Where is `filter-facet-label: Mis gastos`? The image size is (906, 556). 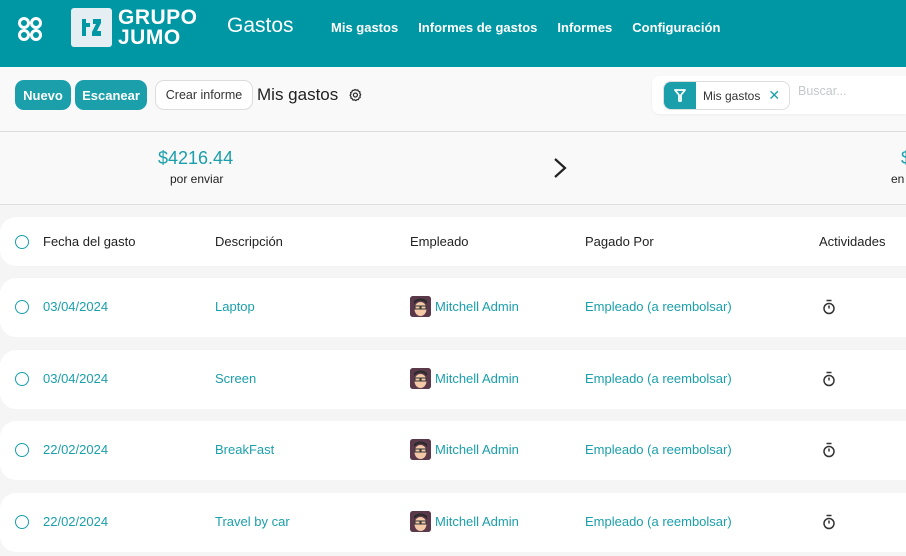
filter-facet-label: Mis gastos is located at coordinates (732, 95).